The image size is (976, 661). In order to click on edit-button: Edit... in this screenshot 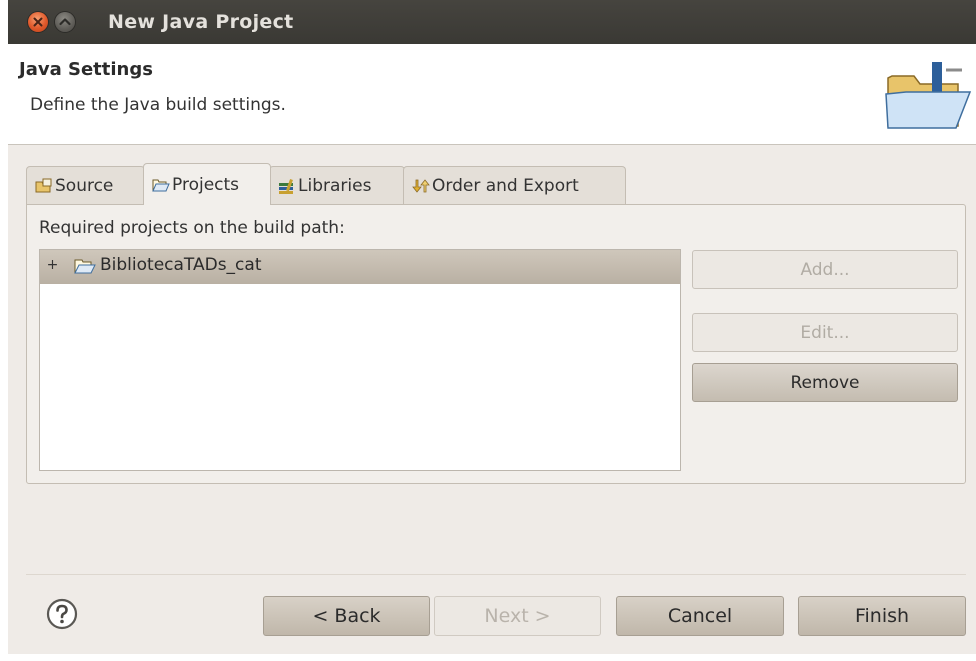, I will do `click(825, 332)`.